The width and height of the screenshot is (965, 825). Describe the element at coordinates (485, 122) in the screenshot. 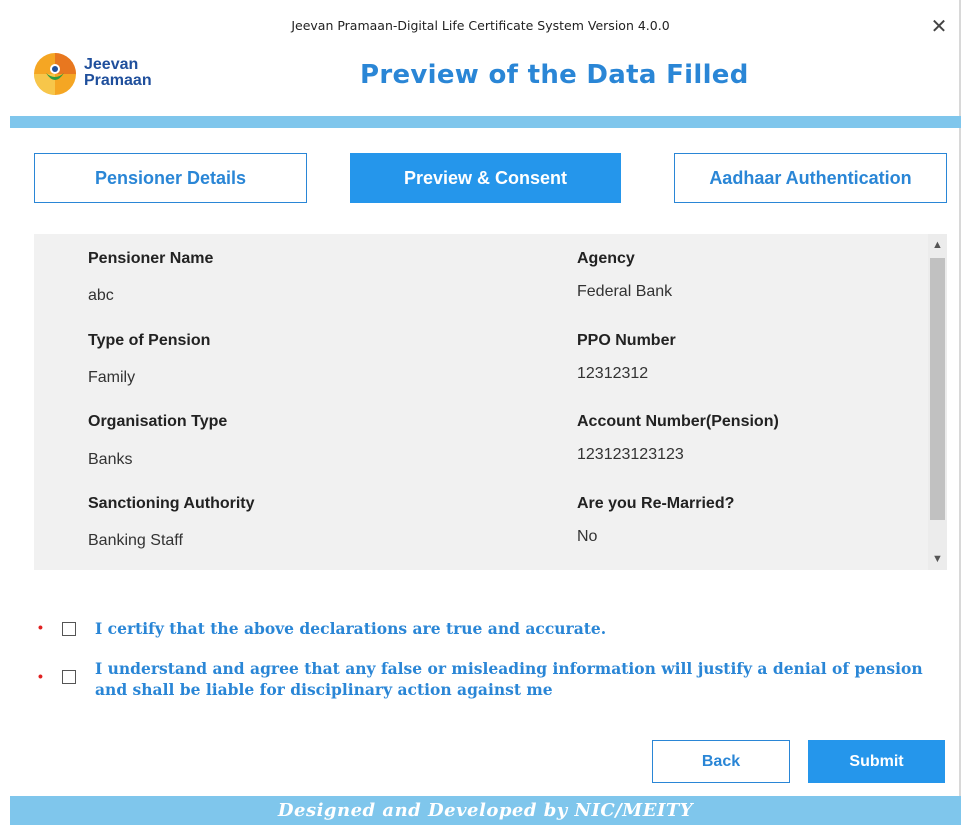

I see `header-band` at that location.